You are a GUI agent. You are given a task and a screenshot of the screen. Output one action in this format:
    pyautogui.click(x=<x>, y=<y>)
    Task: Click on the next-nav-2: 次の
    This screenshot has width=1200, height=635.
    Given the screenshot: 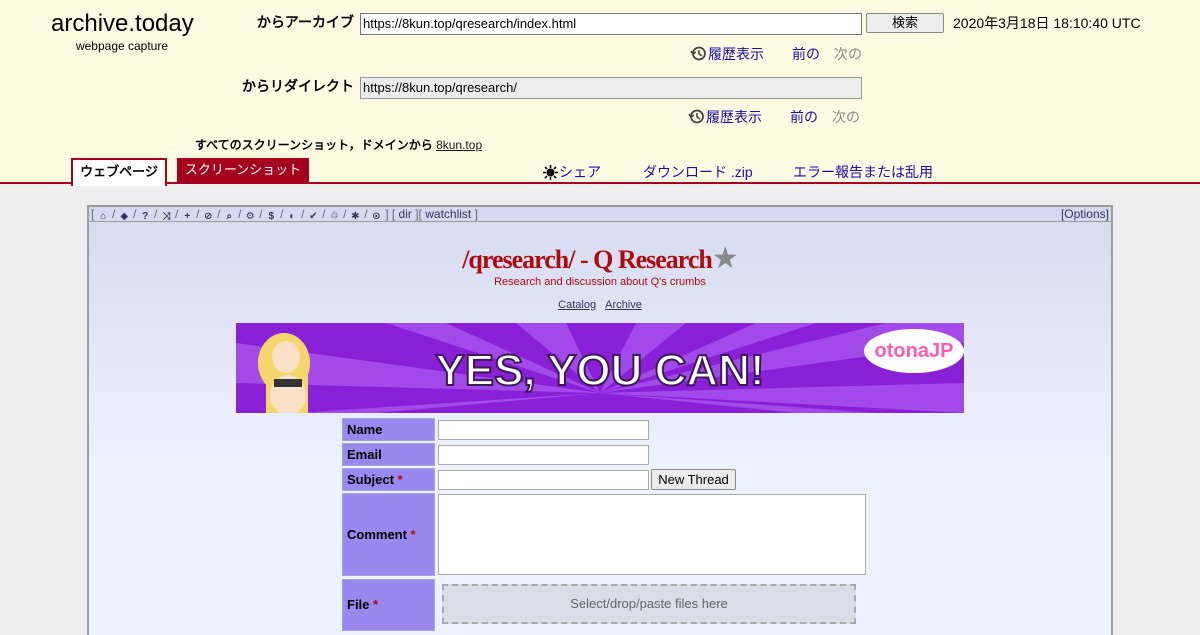 What is the action you would take?
    pyautogui.click(x=846, y=117)
    